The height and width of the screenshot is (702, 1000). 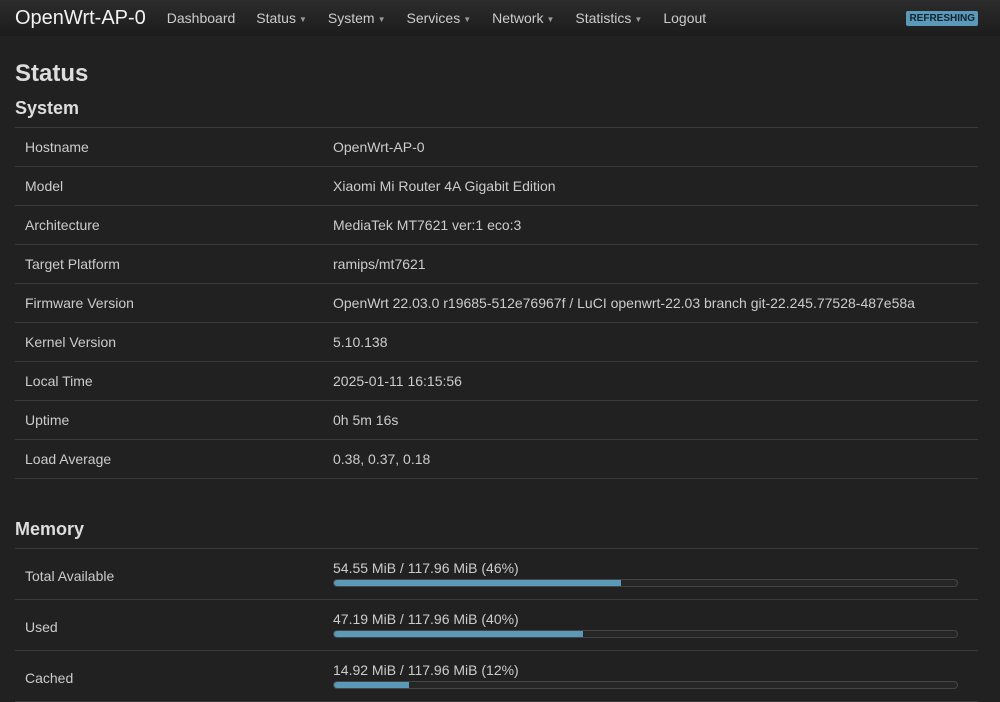 I want to click on row-value: 0h 5m 16s, so click(x=366, y=420).